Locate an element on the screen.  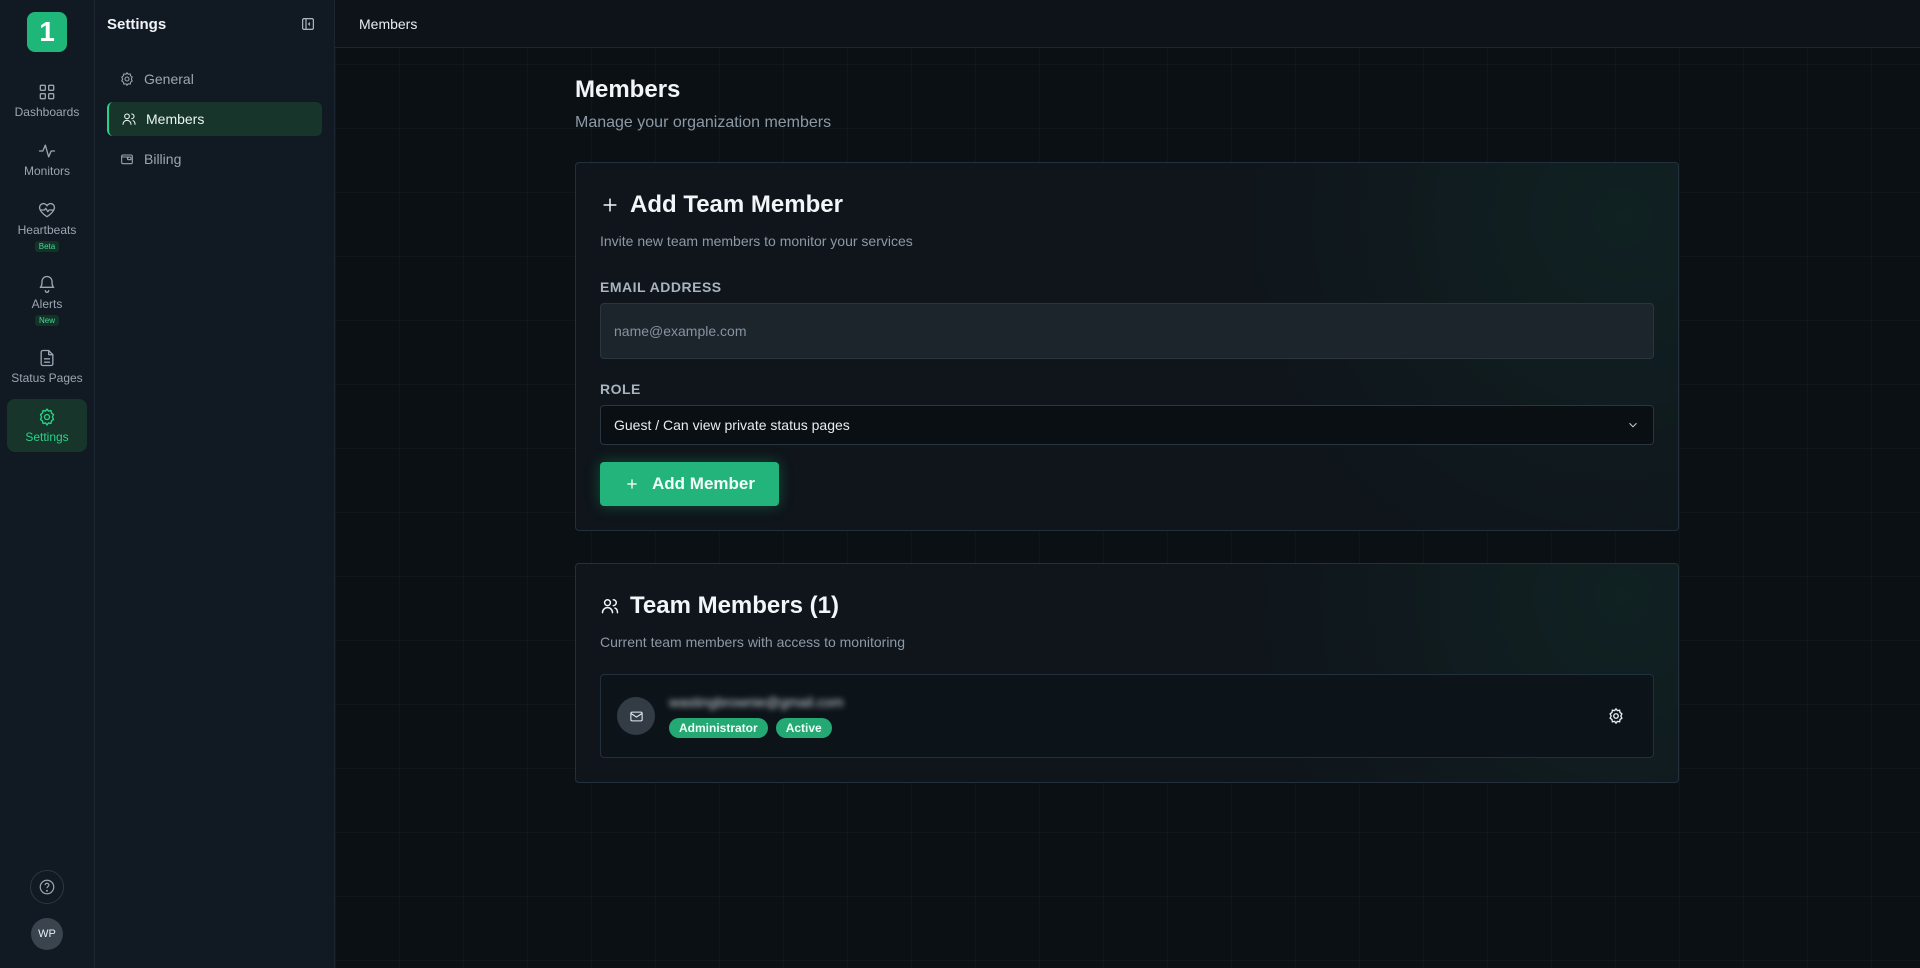
role-label: ROLE is located at coordinates (620, 389).